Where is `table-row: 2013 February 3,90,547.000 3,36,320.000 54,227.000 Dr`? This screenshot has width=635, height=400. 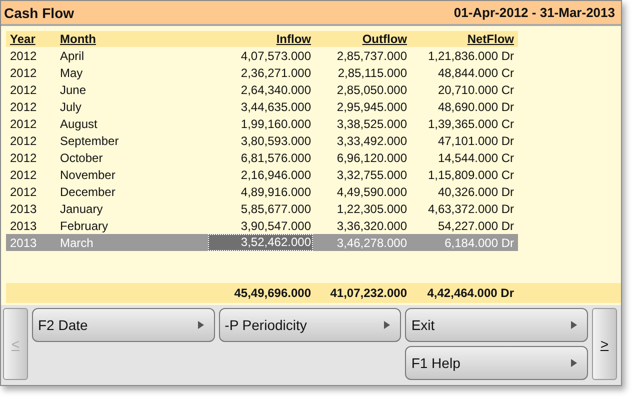 table-row: 2013 February 3,90,547.000 3,36,320.000 54,227.000 Dr is located at coordinates (262, 225).